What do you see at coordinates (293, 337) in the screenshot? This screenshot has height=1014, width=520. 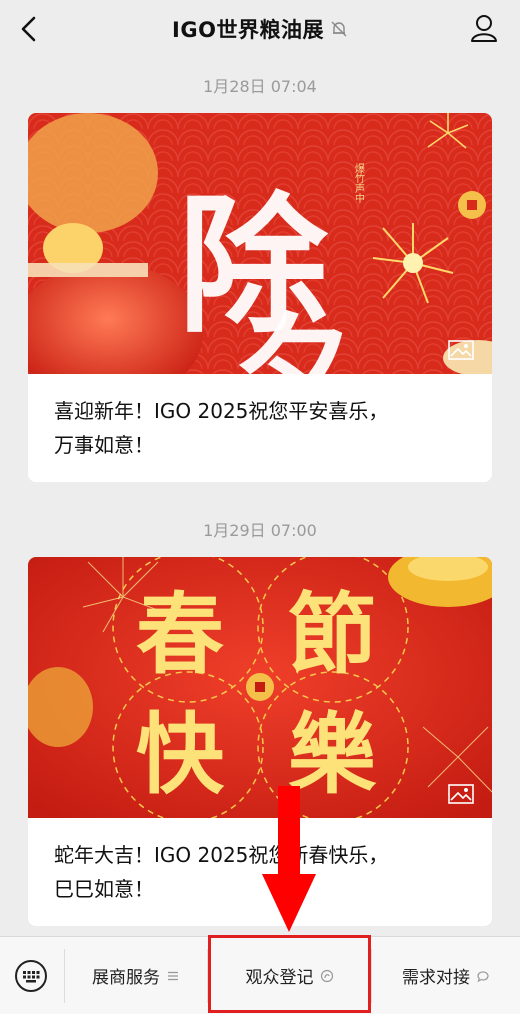 I see `svg-text: 夕` at bounding box center [293, 337].